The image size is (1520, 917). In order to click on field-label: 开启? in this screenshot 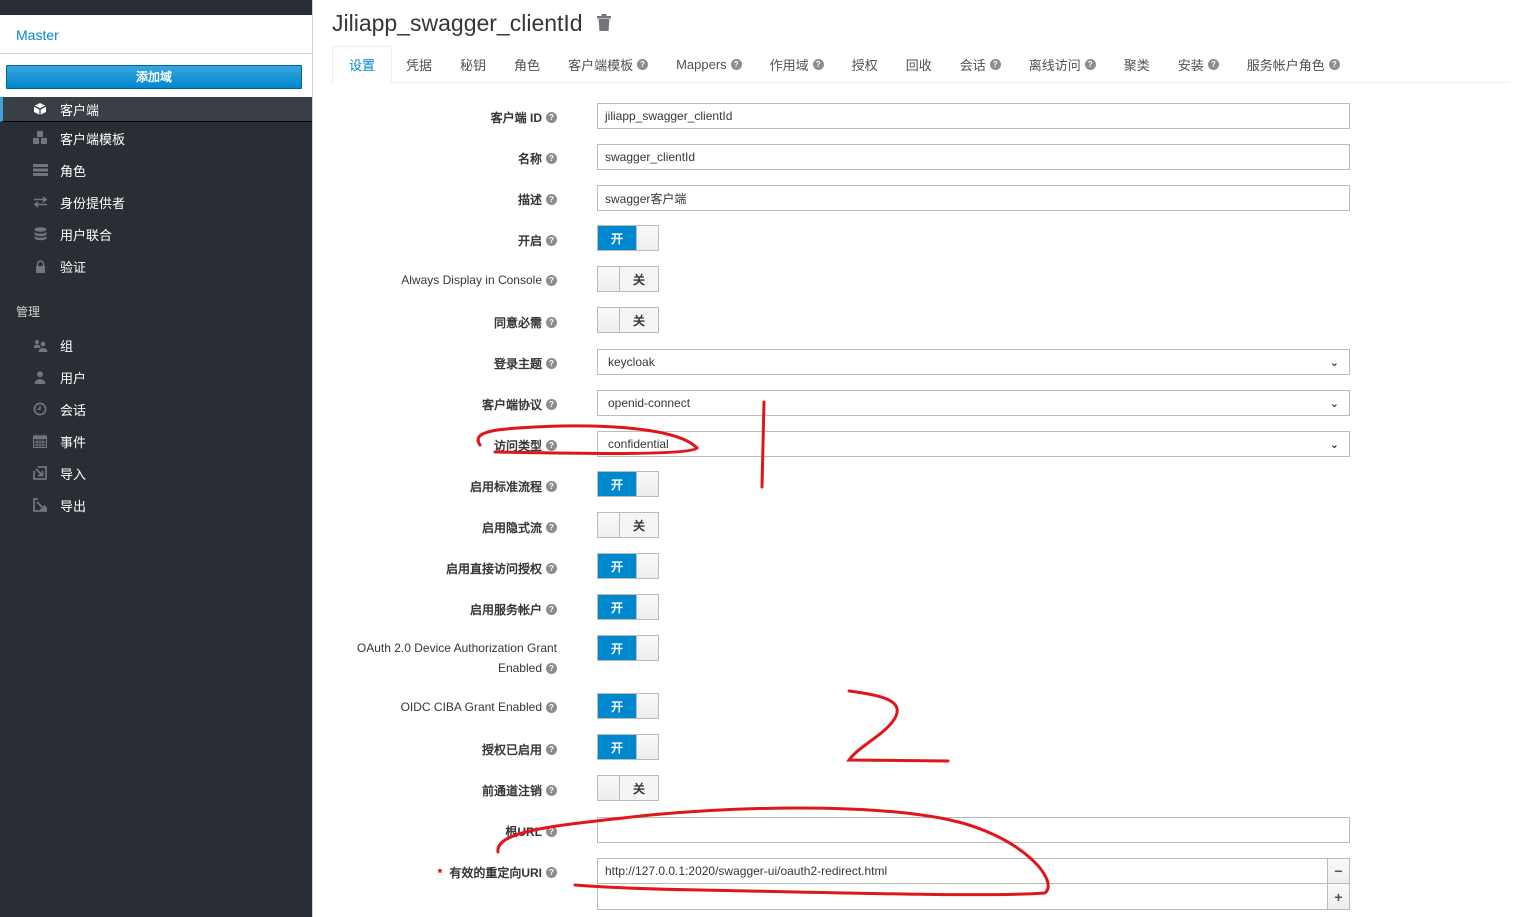, I will do `click(537, 240)`.